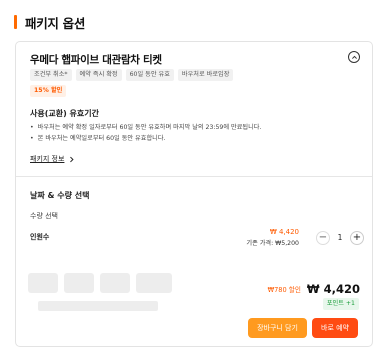  Describe the element at coordinates (96, 60) in the screenshot. I see `product-title: 우메다 햅파이브 대관람차 티켓` at that location.